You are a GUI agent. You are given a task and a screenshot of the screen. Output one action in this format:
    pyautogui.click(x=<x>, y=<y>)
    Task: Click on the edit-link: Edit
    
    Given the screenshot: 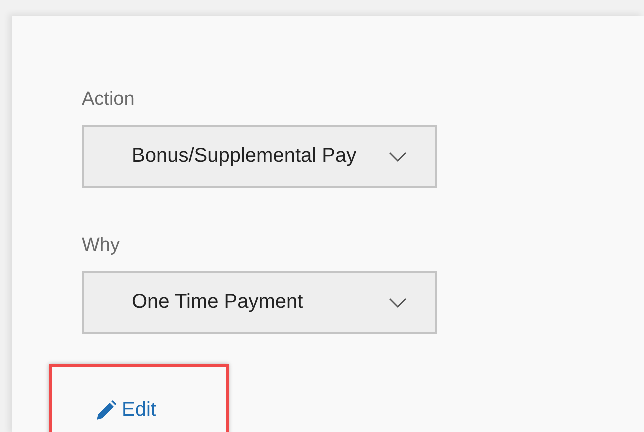 What is the action you would take?
    pyautogui.click(x=125, y=410)
    